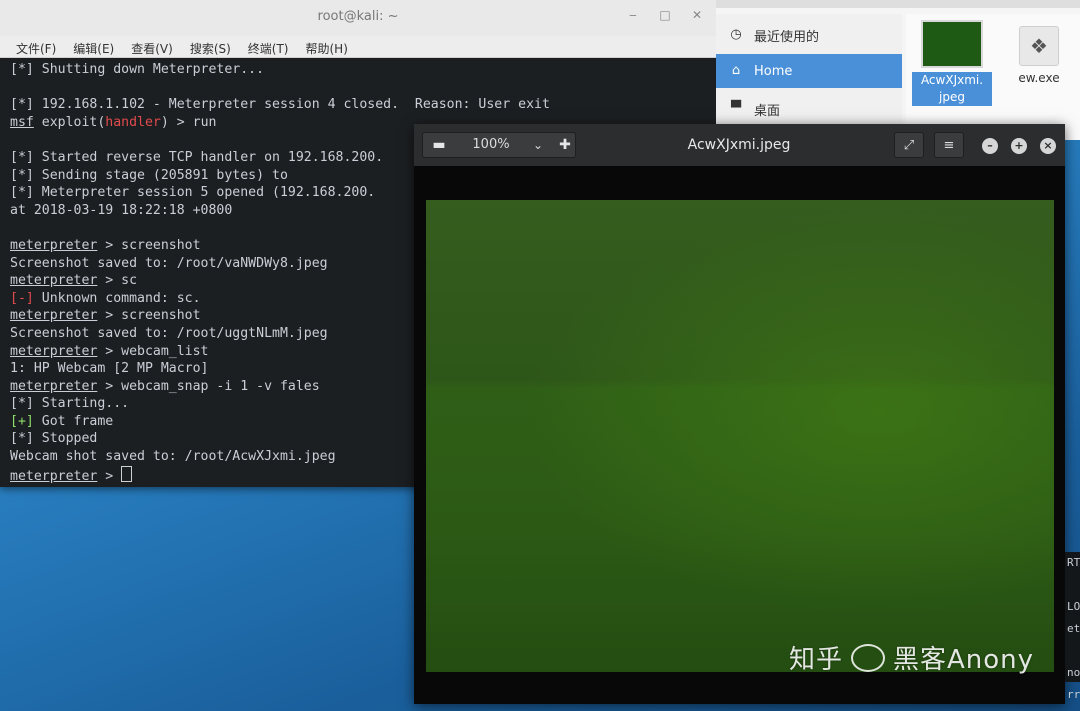 The image size is (1080, 711). Describe the element at coordinates (54, 439) in the screenshot. I see `terminal-text: [*] Stopped` at that location.